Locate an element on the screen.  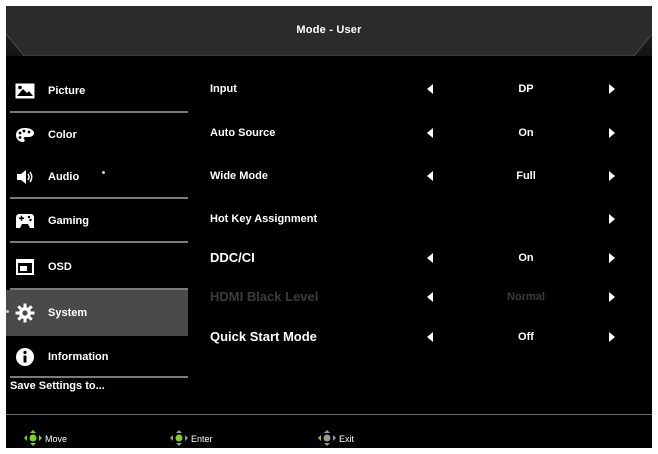
menu-row-hot-key-assignment: Hot Key Assignment is located at coordinates (329, 219).